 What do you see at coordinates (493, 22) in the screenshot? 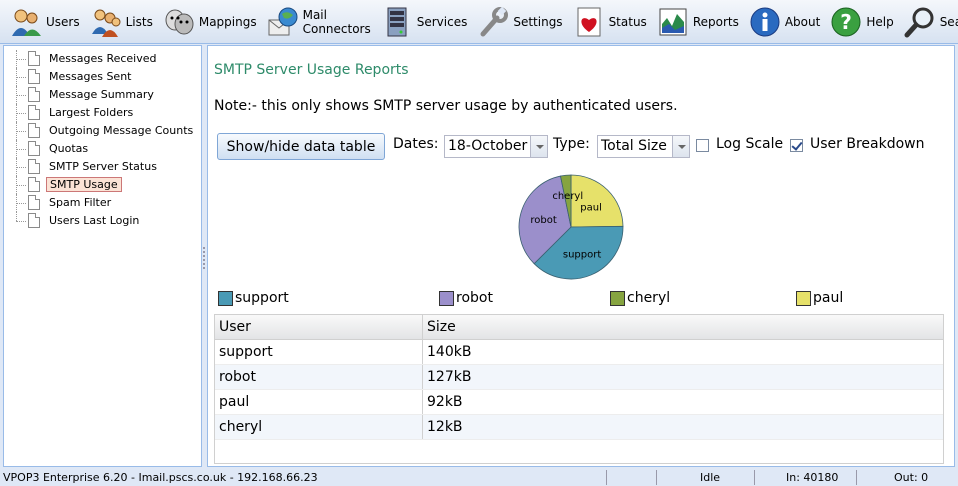
I see `settings-icon` at bounding box center [493, 22].